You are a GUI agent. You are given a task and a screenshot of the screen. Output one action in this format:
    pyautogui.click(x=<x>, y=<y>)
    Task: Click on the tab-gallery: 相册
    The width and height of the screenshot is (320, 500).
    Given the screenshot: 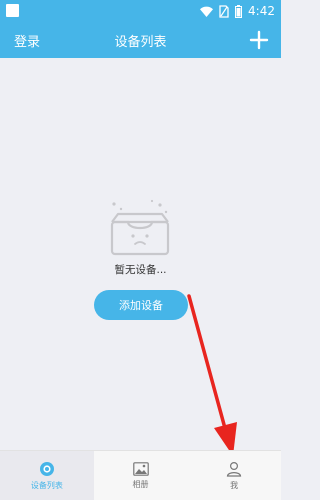 What is the action you would take?
    pyautogui.click(x=141, y=475)
    